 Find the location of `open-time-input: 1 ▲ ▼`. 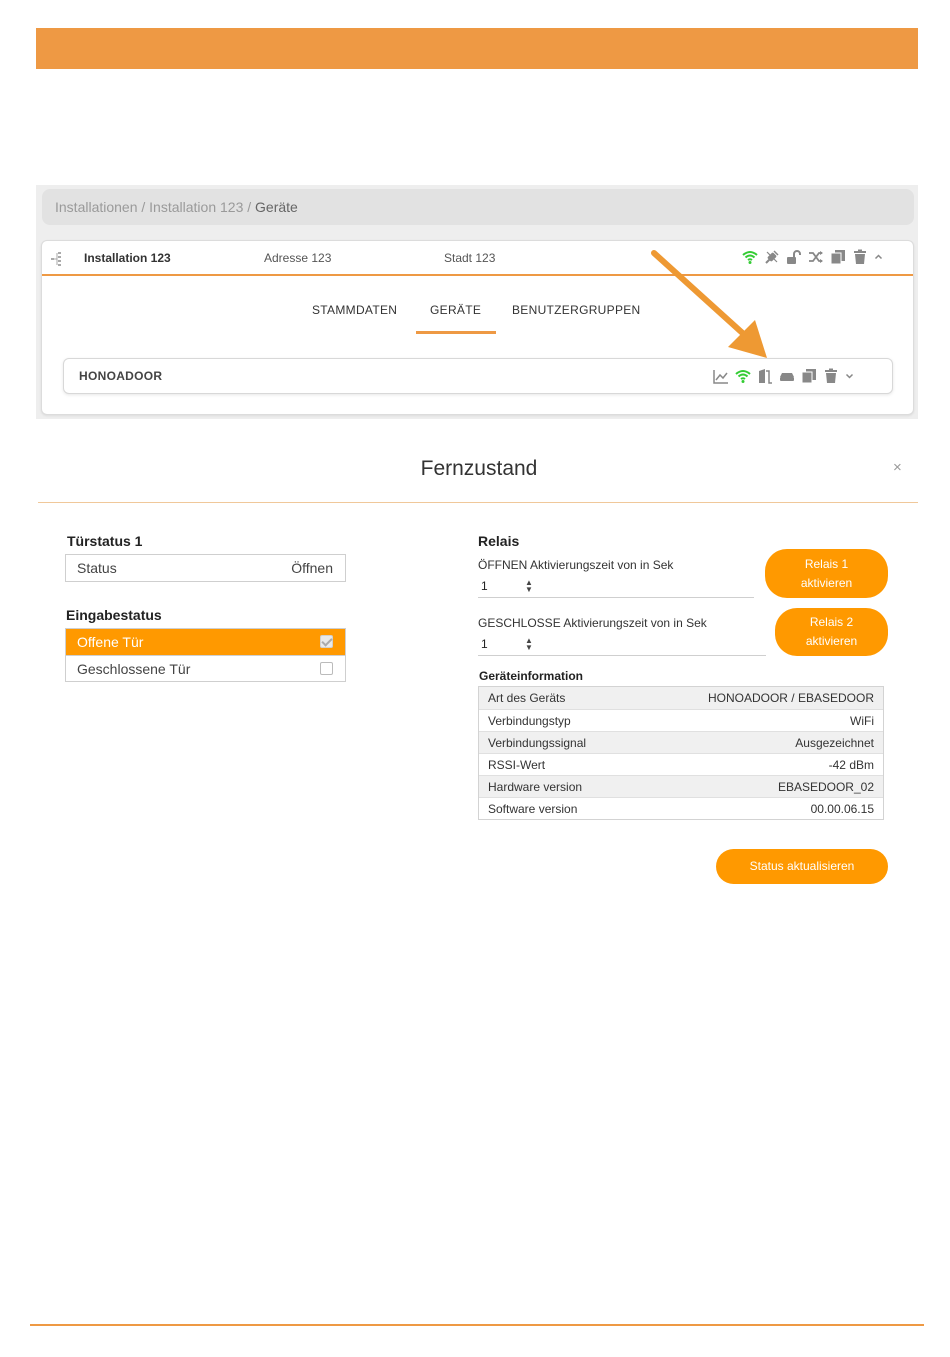

open-time-input: 1 ▲ ▼ is located at coordinates (616, 586).